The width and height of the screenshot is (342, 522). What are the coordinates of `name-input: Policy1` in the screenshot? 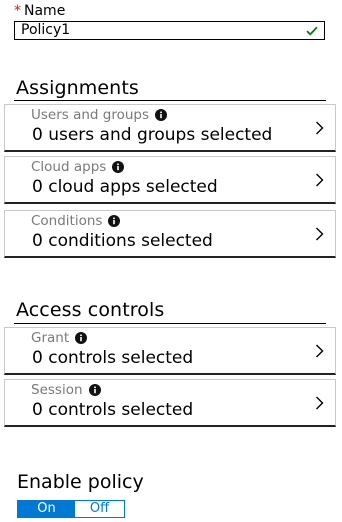 It's located at (169, 30).